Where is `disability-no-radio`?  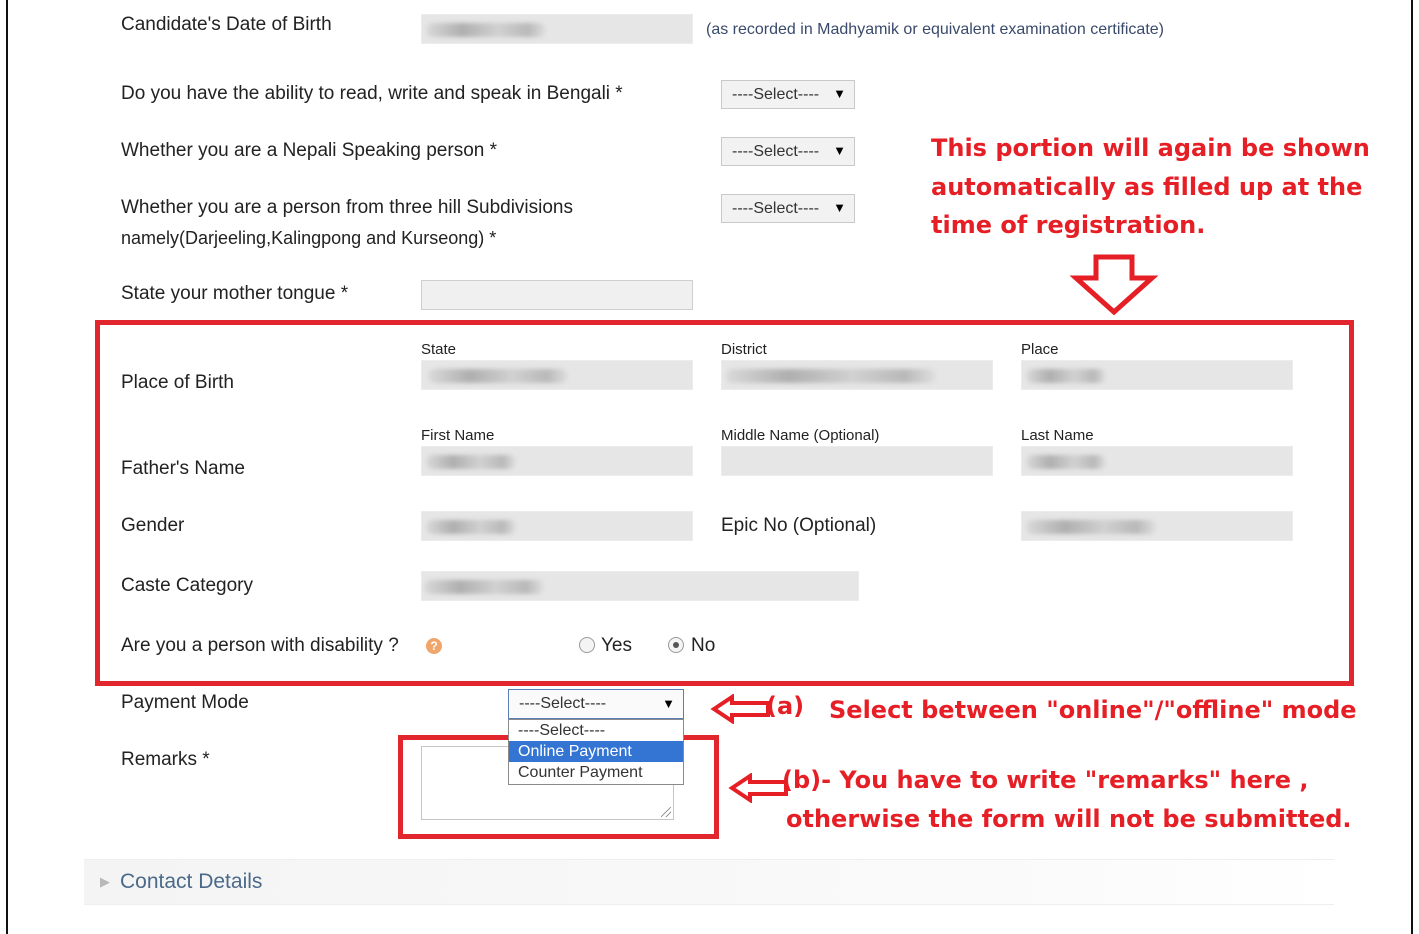 disability-no-radio is located at coordinates (676, 645).